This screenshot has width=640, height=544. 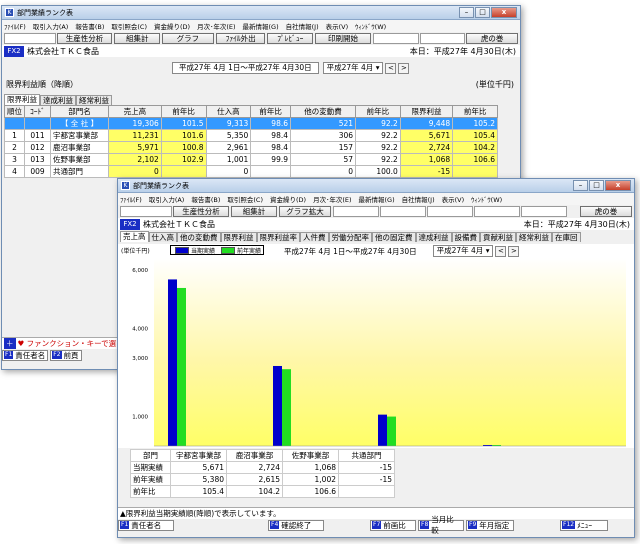 I want to click on cell-value, so click(x=366, y=491).